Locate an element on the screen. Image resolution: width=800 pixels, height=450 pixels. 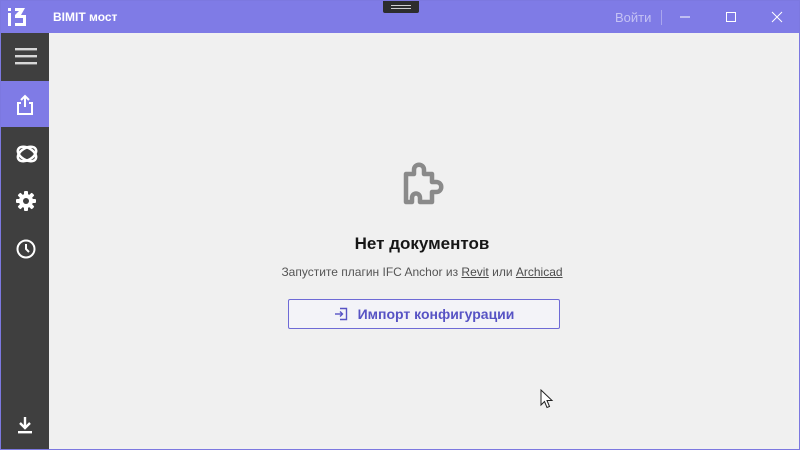
import-icon is located at coordinates (340, 314).